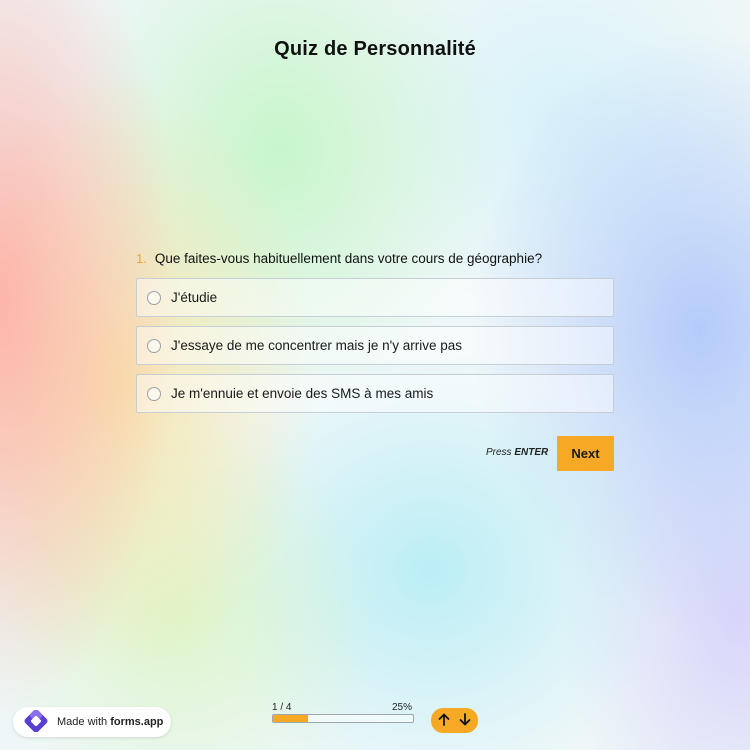  Describe the element at coordinates (36, 721) in the screenshot. I see `forms-app-logo-icon` at that location.